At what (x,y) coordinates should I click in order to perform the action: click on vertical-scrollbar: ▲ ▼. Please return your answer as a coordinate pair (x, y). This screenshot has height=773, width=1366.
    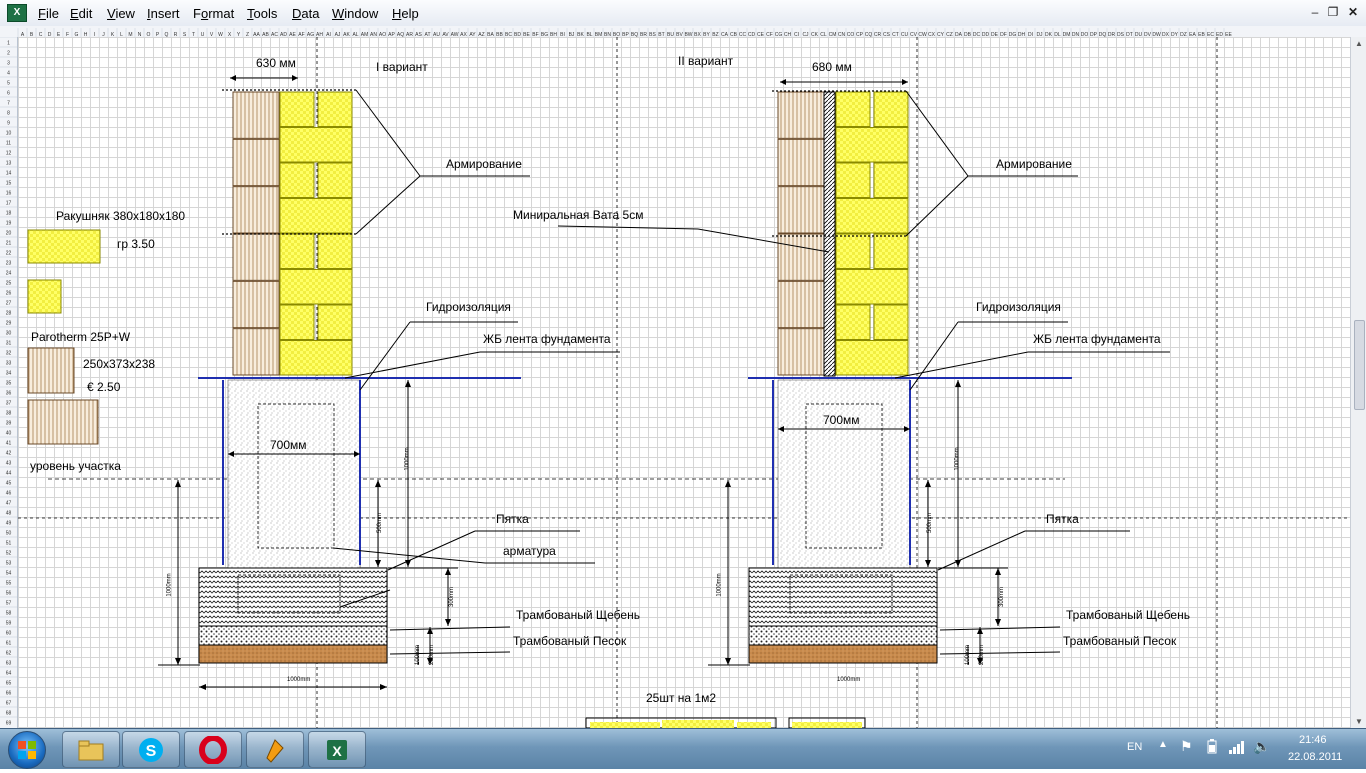
    Looking at the image, I should click on (1358, 382).